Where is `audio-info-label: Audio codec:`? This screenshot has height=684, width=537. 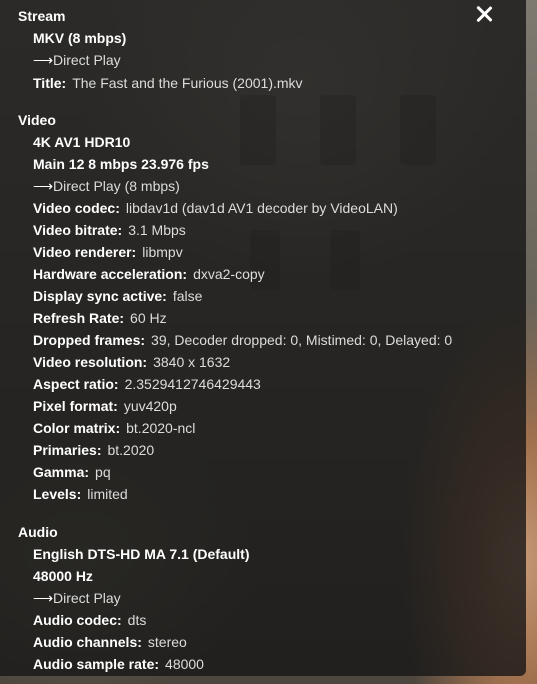 audio-info-label: Audio codec: is located at coordinates (77, 620).